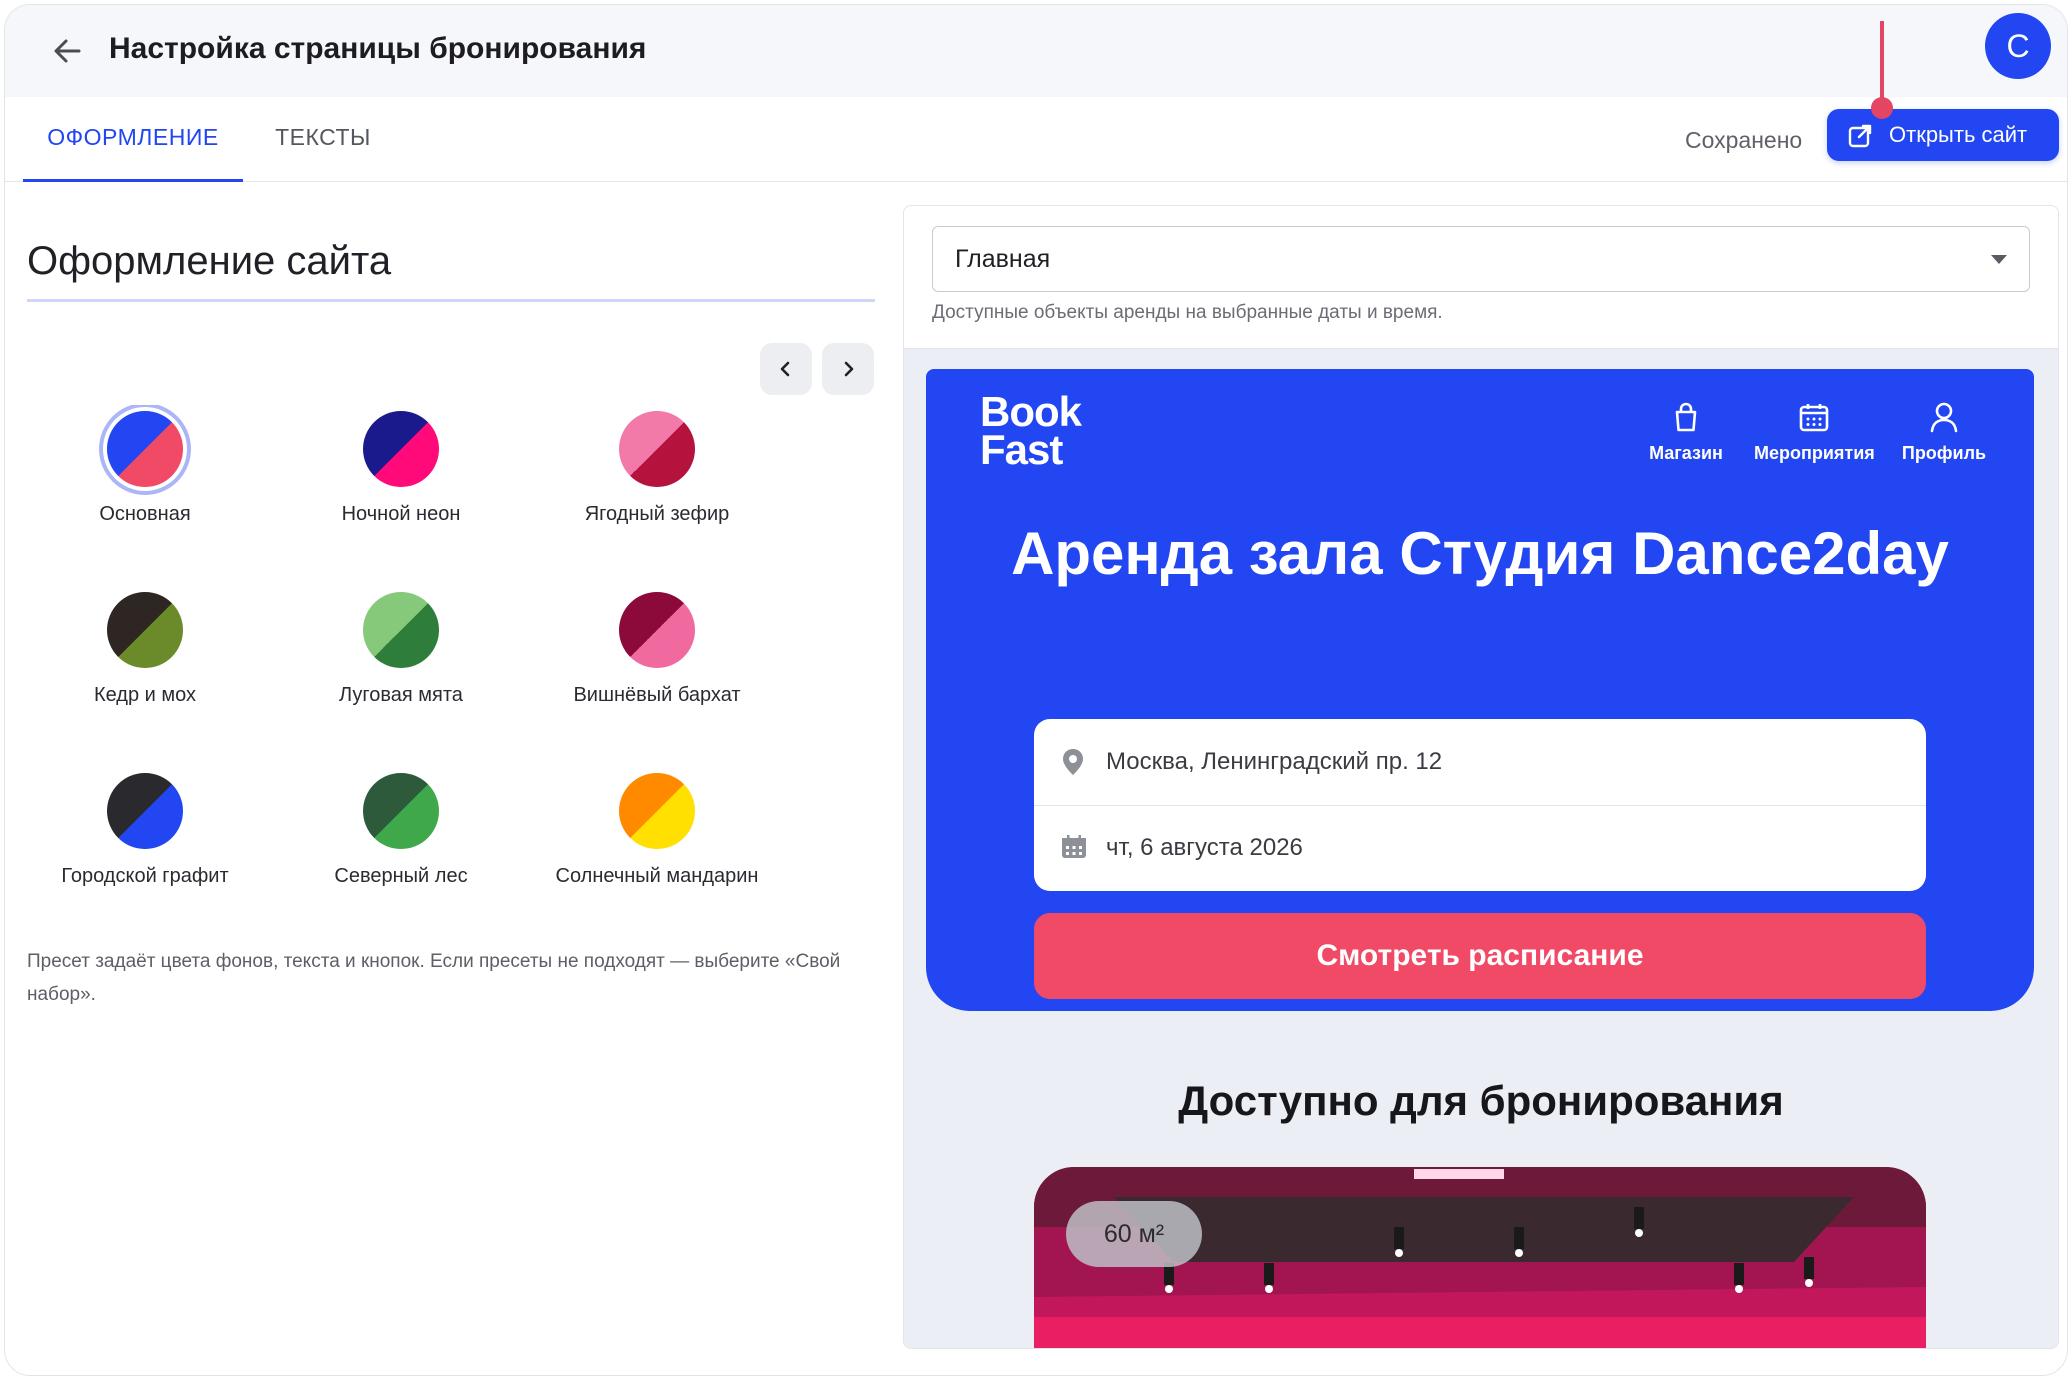 The image size is (2072, 1379). I want to click on open-site-button: Открыть сайт, so click(1943, 135).